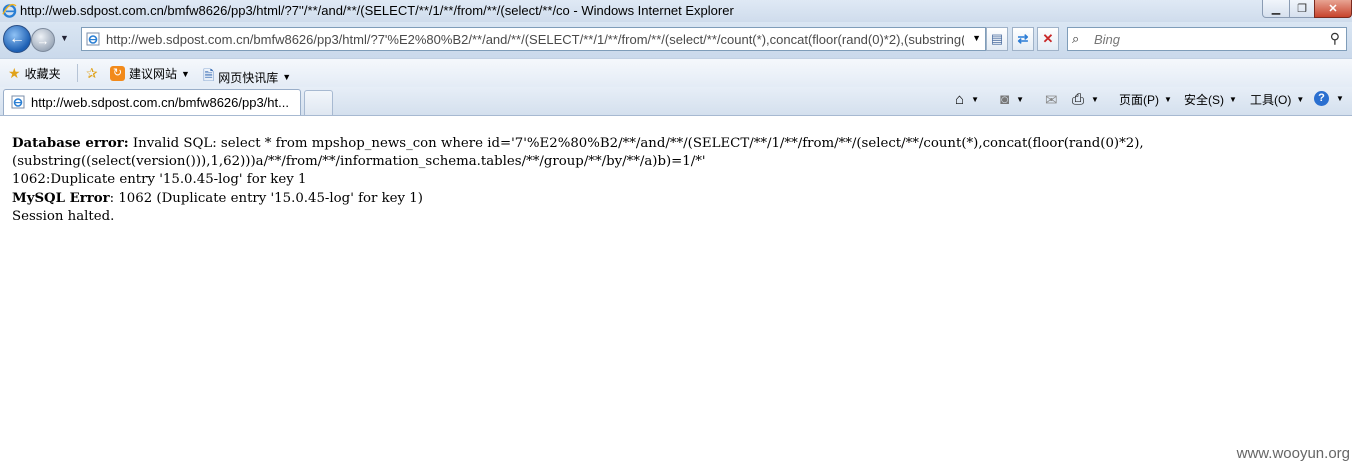 This screenshot has width=1352, height=464. Describe the element at coordinates (1321, 98) in the screenshot. I see `help-icon: ?` at that location.